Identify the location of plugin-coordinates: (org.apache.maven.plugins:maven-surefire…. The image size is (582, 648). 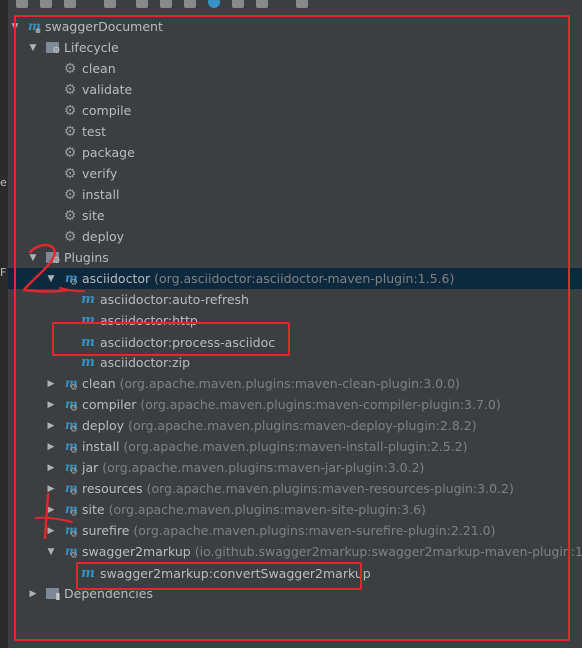
(314, 530).